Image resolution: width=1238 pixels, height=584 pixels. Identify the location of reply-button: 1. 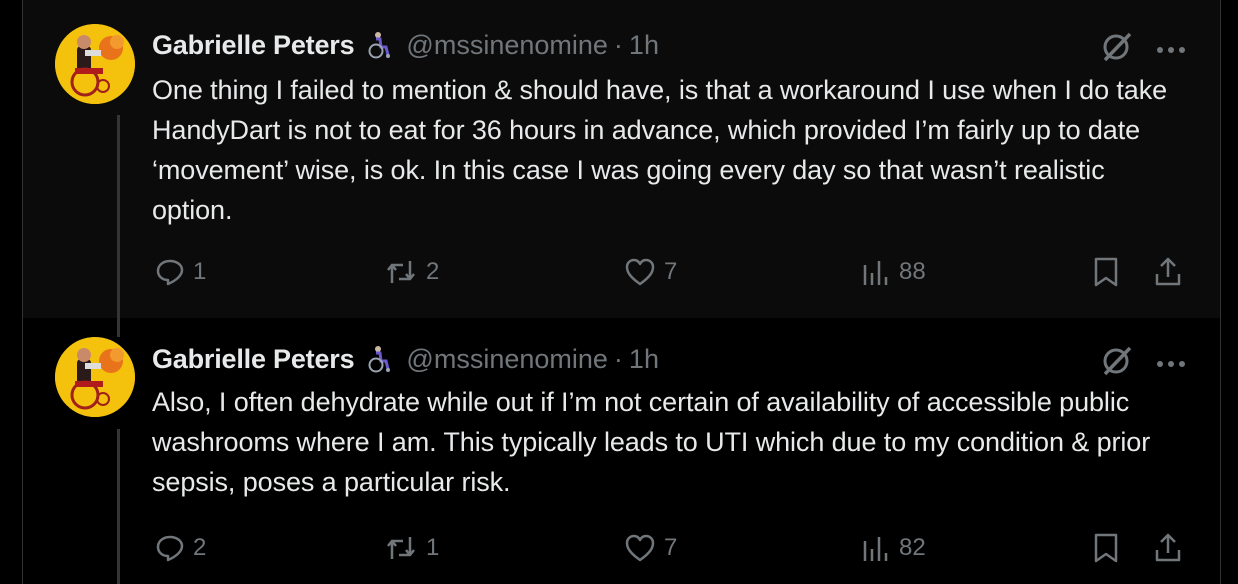
(180, 272).